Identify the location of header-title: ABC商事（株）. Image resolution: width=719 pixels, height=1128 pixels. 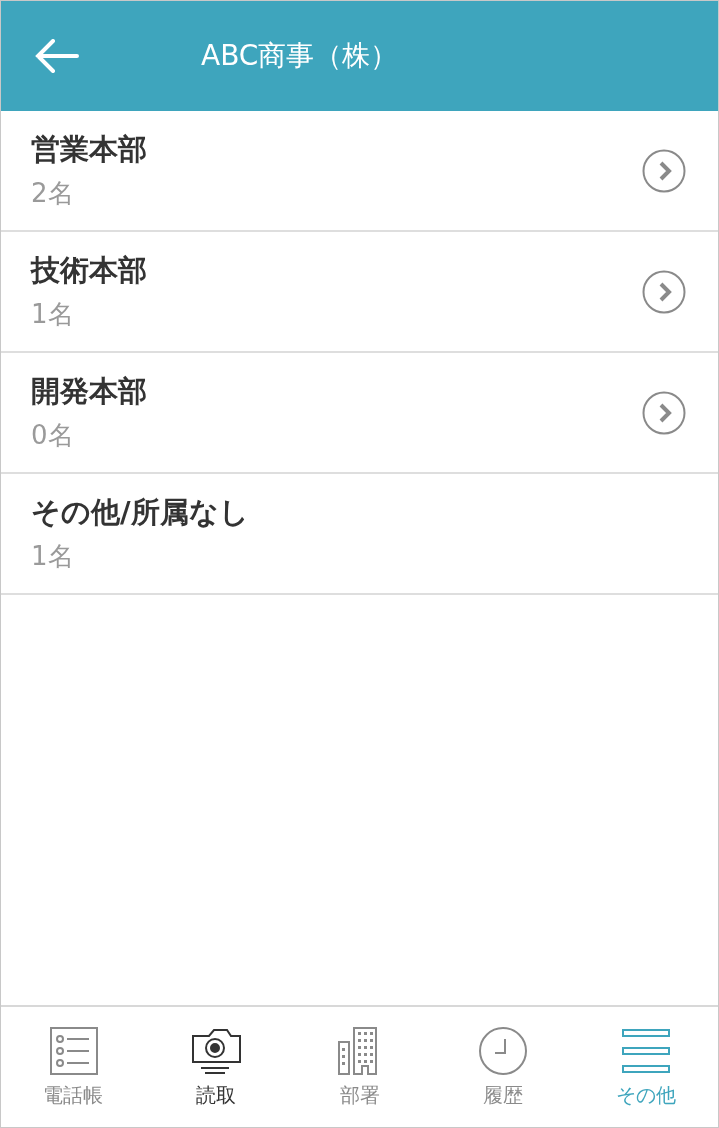
(300, 56).